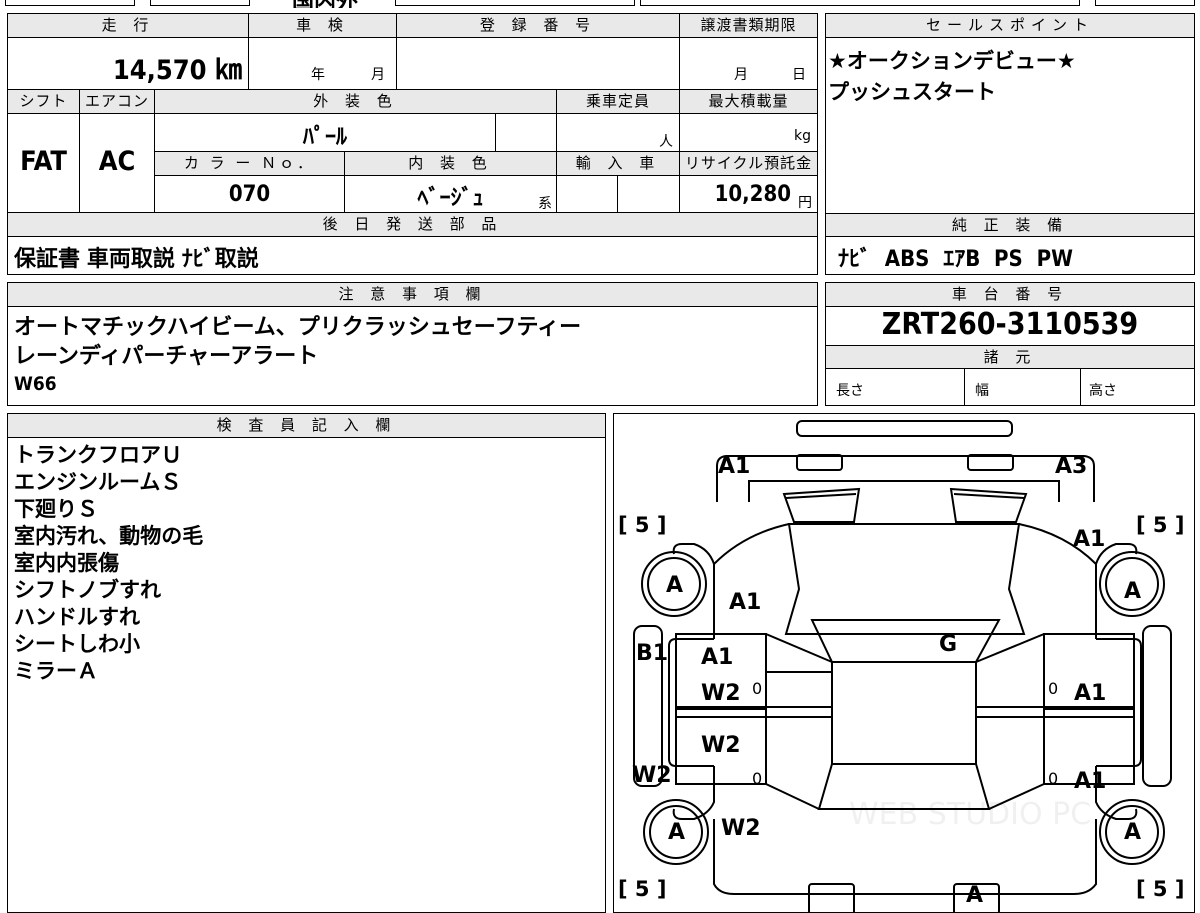  Describe the element at coordinates (451, 164) in the screenshot. I see `interior-color-label: 内 装 色` at that location.